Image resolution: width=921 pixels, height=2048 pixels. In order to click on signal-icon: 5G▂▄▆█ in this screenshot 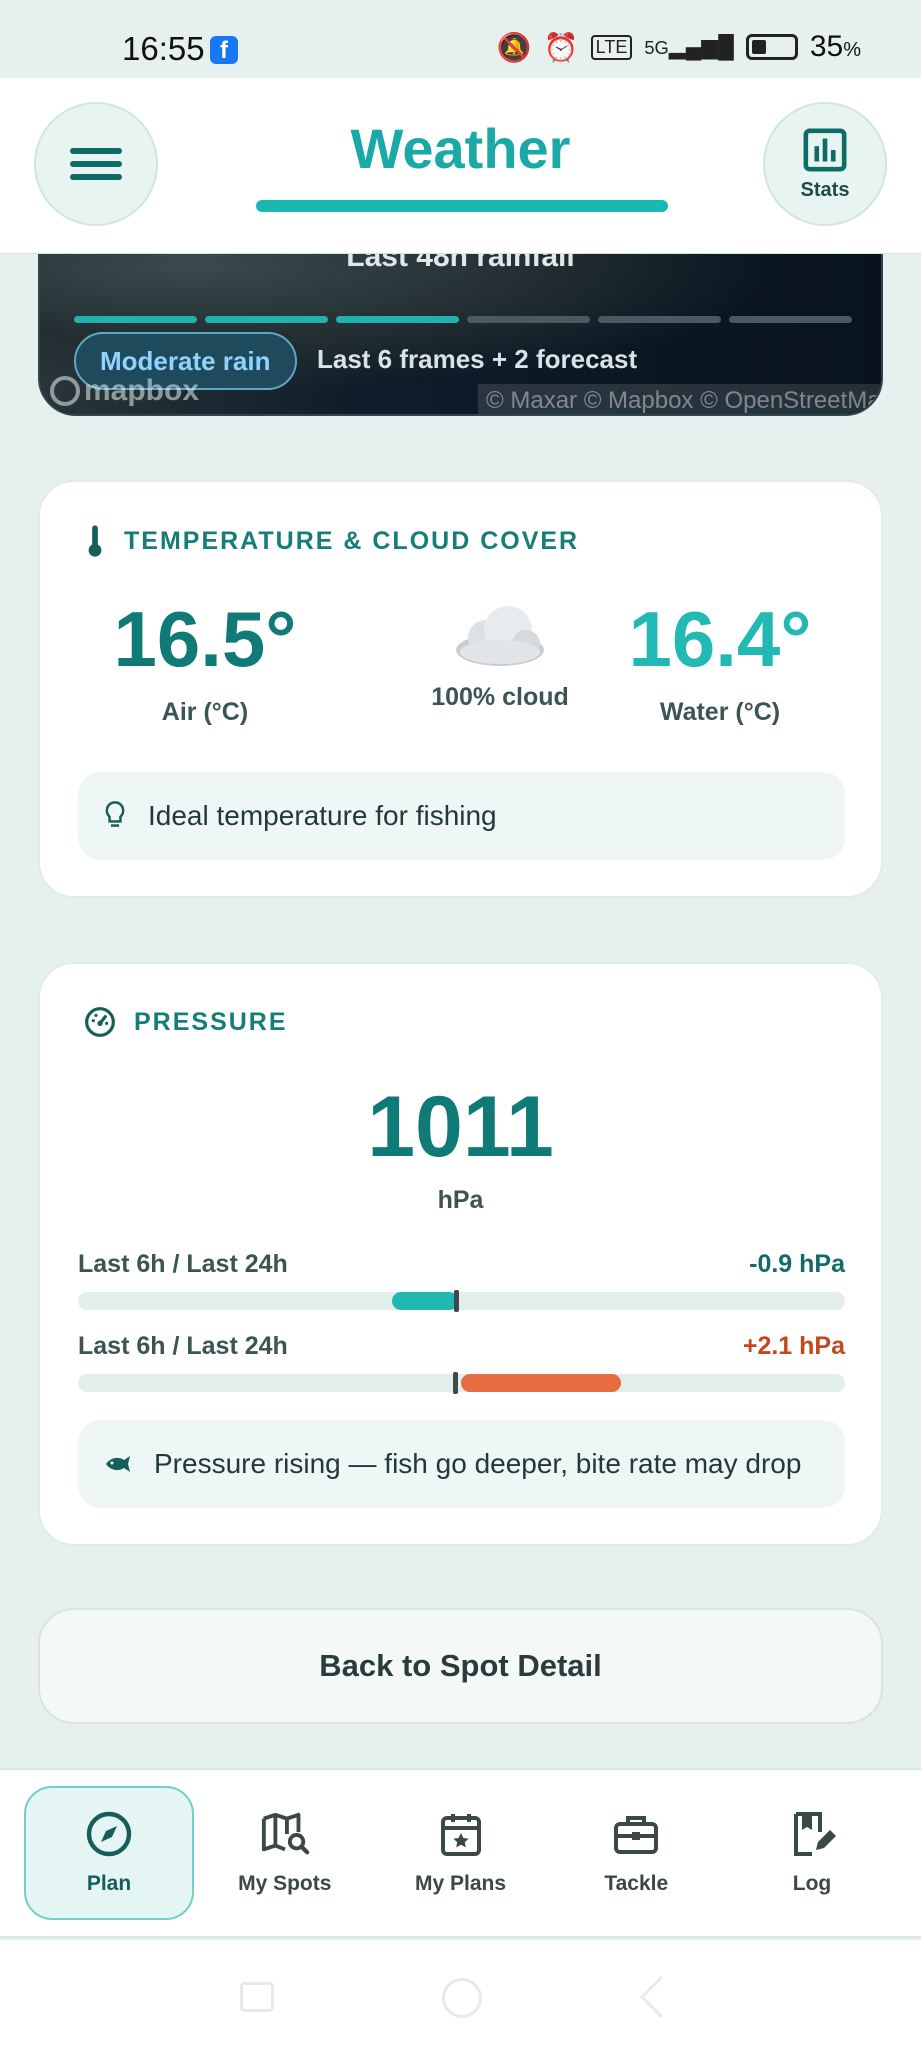, I will do `click(689, 46)`.